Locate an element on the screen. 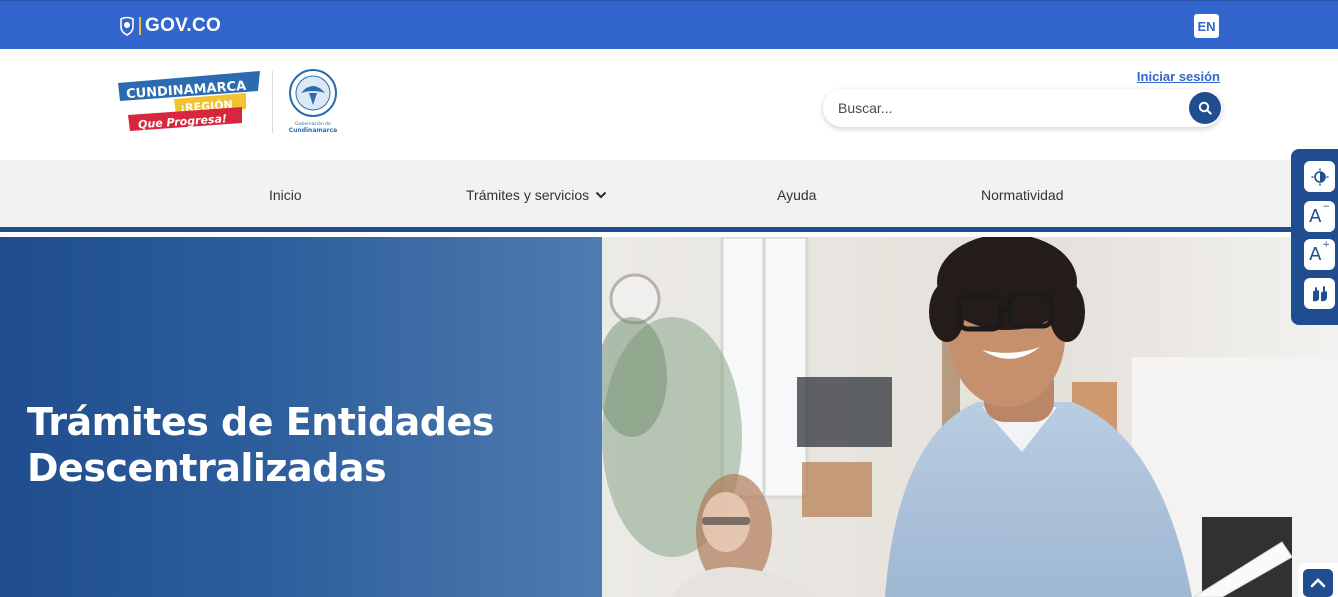 This screenshot has height=597, width=1338. nav-item-label: Inicio is located at coordinates (285, 195).